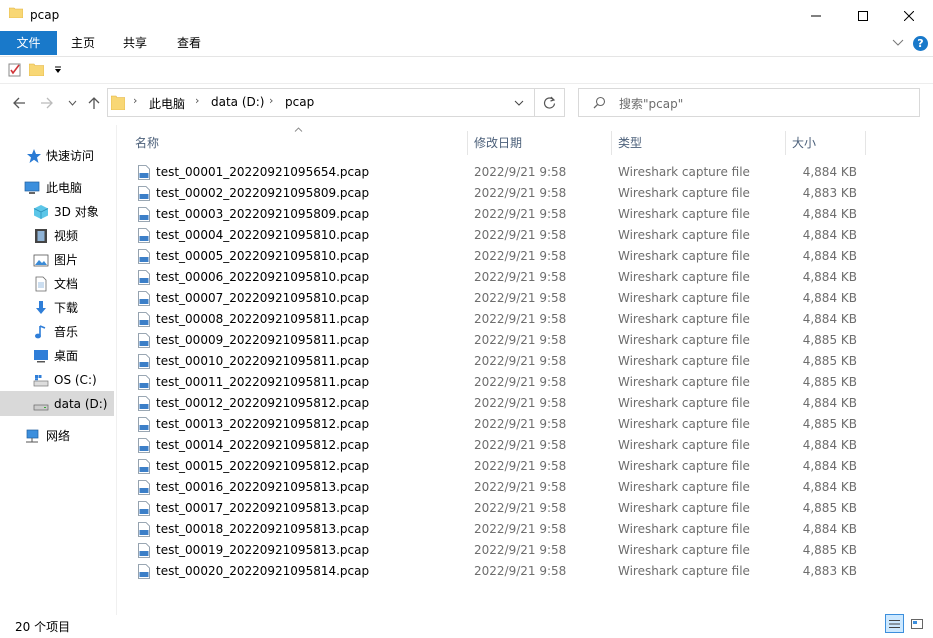 Image resolution: width=933 pixels, height=638 pixels. What do you see at coordinates (72, 103) in the screenshot?
I see `recent-locations-icon` at bounding box center [72, 103].